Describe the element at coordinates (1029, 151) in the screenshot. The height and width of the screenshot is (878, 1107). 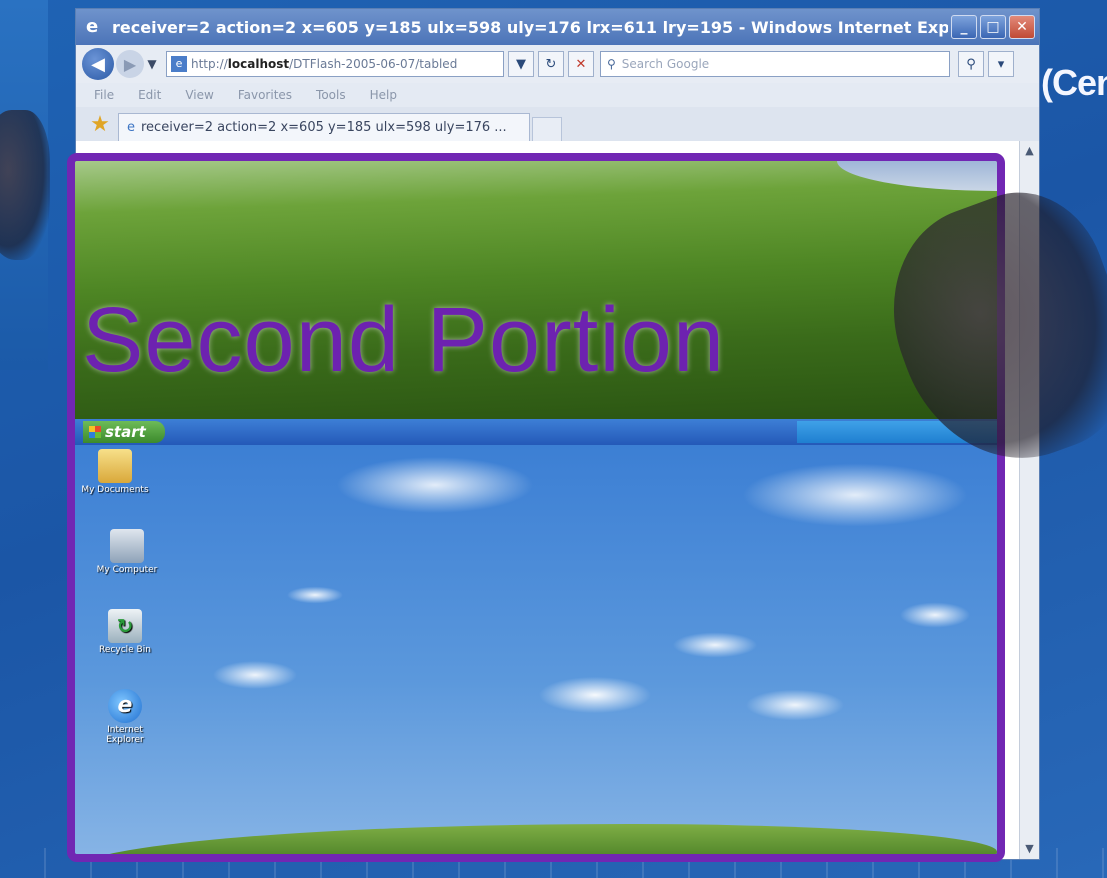
I see `scroll-up-icon: ▲` at that location.